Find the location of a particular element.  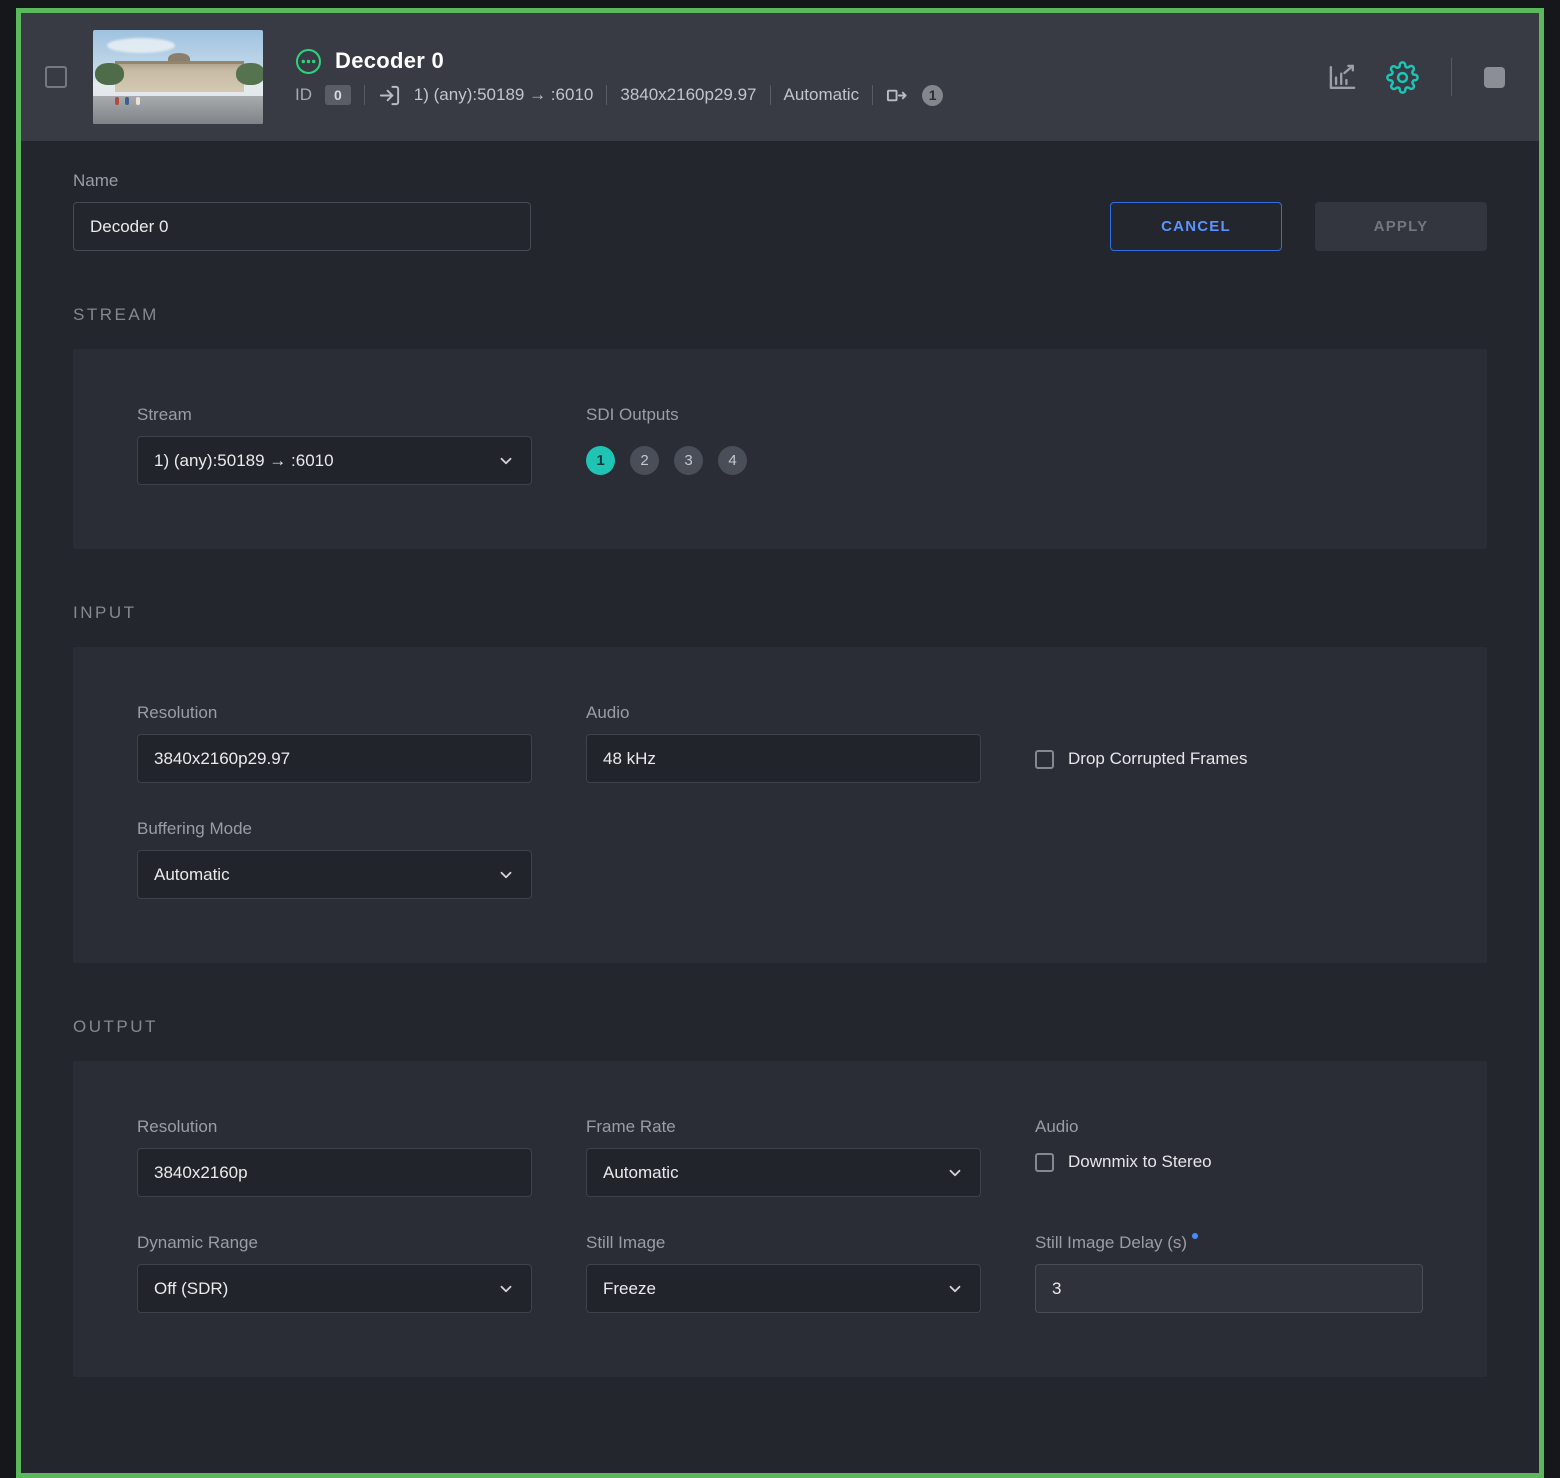

cancel-button: CANCEL is located at coordinates (1196, 226).